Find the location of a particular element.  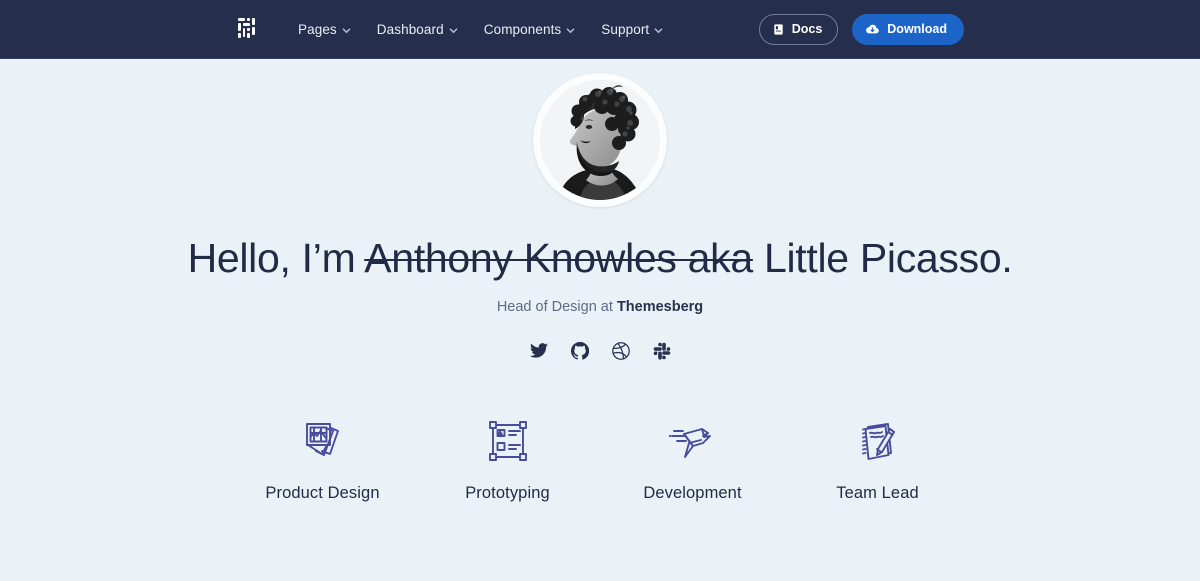

docs-button-label: Docs is located at coordinates (807, 28).